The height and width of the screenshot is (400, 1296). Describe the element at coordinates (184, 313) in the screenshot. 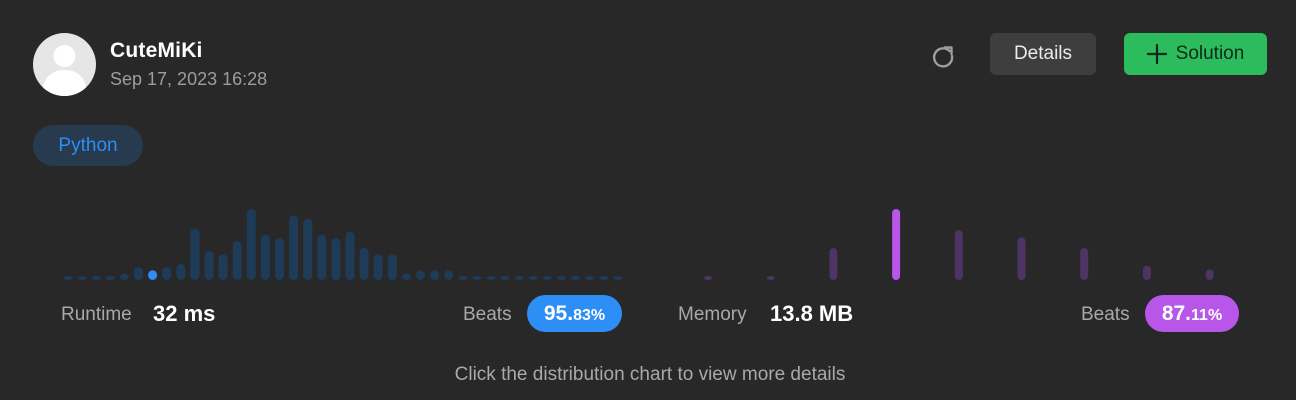

I see `runtime-value: 32 ms` at that location.